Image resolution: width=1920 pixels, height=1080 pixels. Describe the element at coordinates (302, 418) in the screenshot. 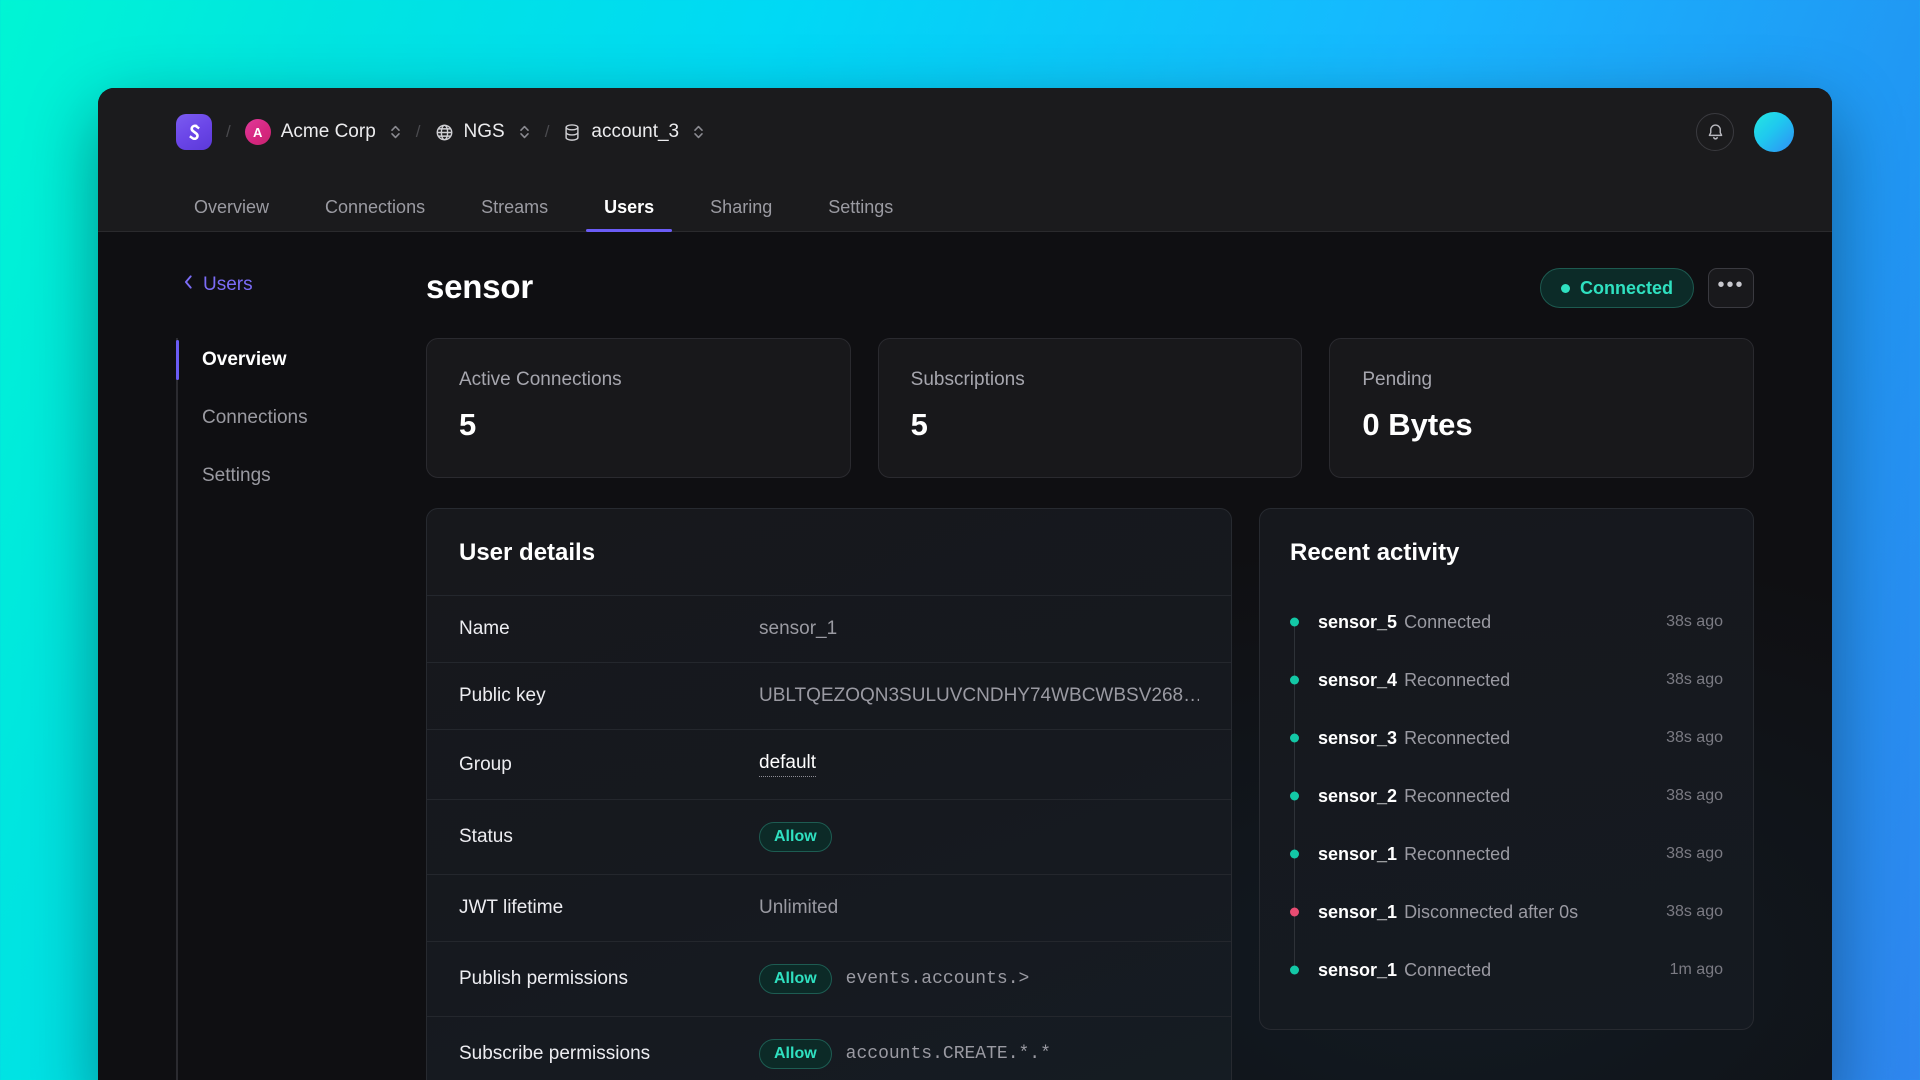

I see `subnav-item-connections: Connections` at that location.